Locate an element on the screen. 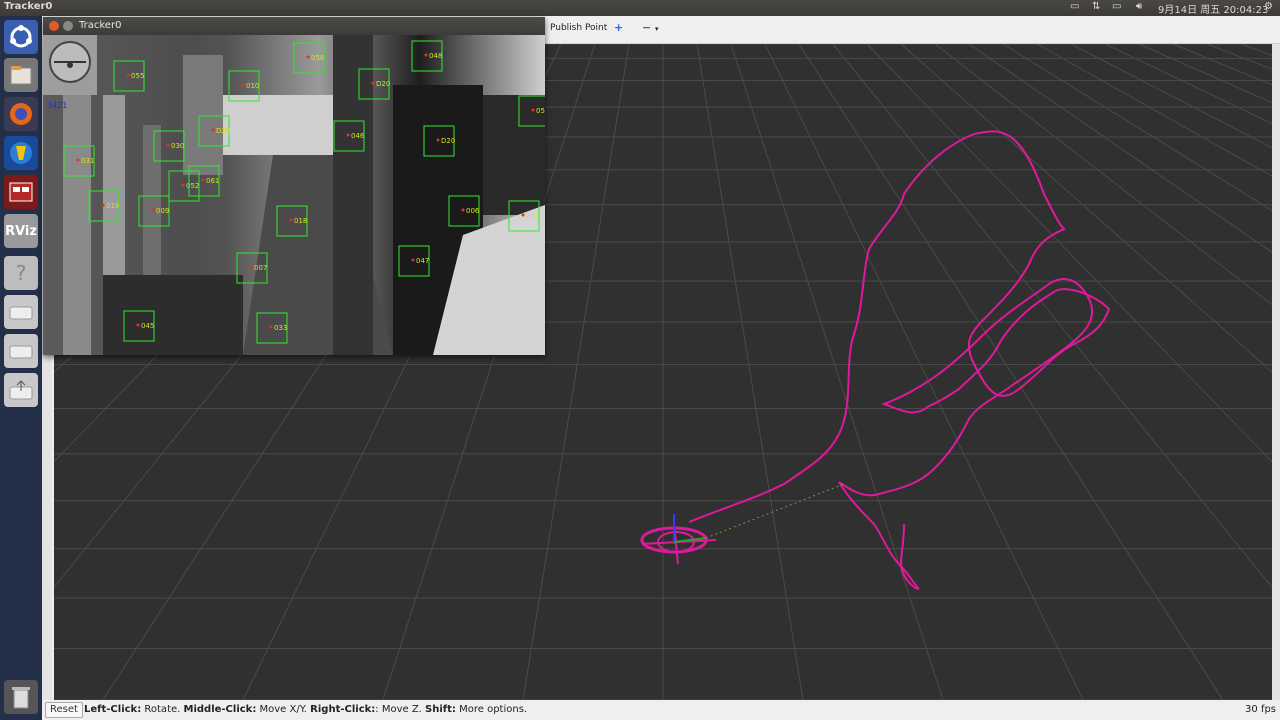 This screenshot has width=1280, height=720. network-icon: ⇅ is located at coordinates (1096, 6).